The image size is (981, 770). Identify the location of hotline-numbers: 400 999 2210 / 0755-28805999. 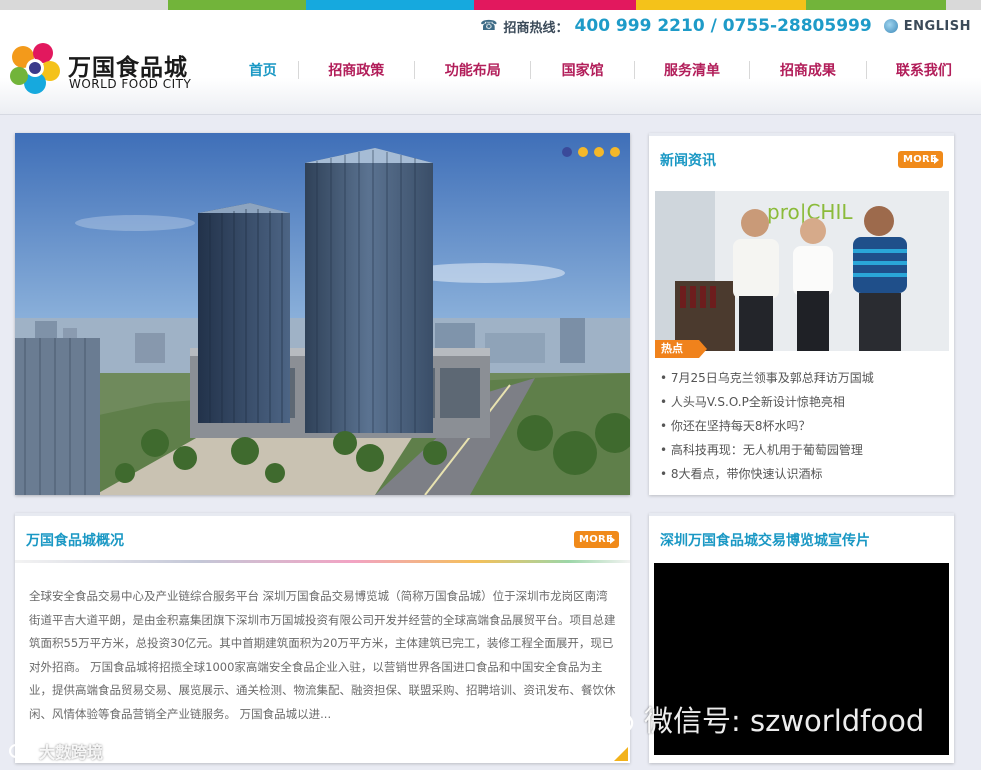
(723, 26).